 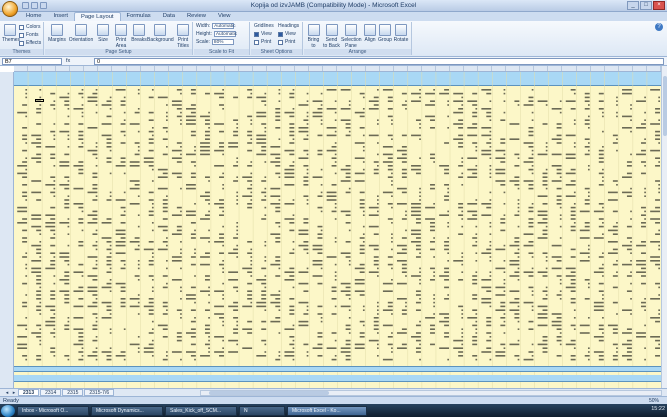 I want to click on selection-pane-button: Selection Pane, so click(x=351, y=36).